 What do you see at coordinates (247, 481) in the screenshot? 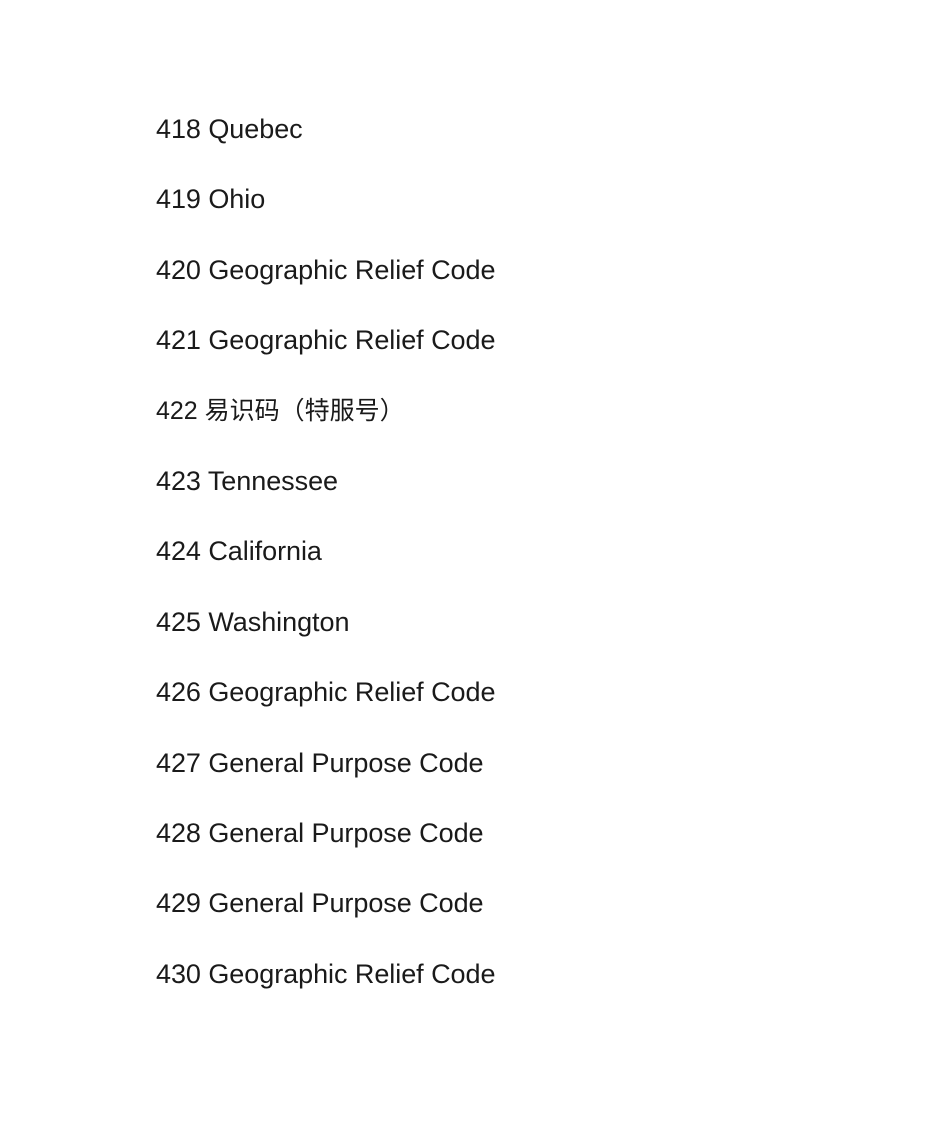
I see `list-item: 423 Tennessee` at bounding box center [247, 481].